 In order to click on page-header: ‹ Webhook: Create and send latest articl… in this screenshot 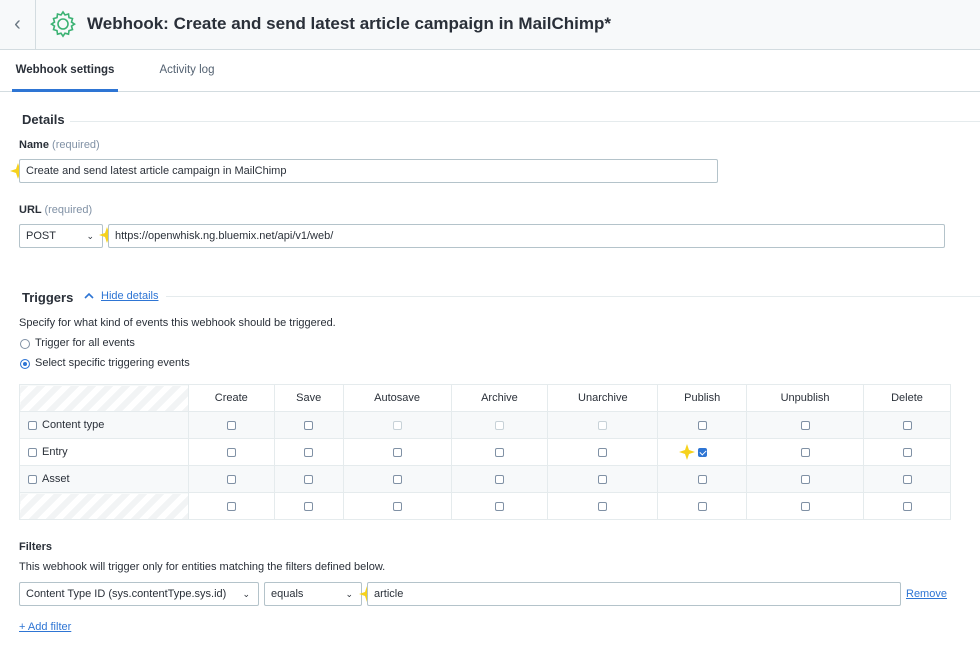, I will do `click(490, 25)`.